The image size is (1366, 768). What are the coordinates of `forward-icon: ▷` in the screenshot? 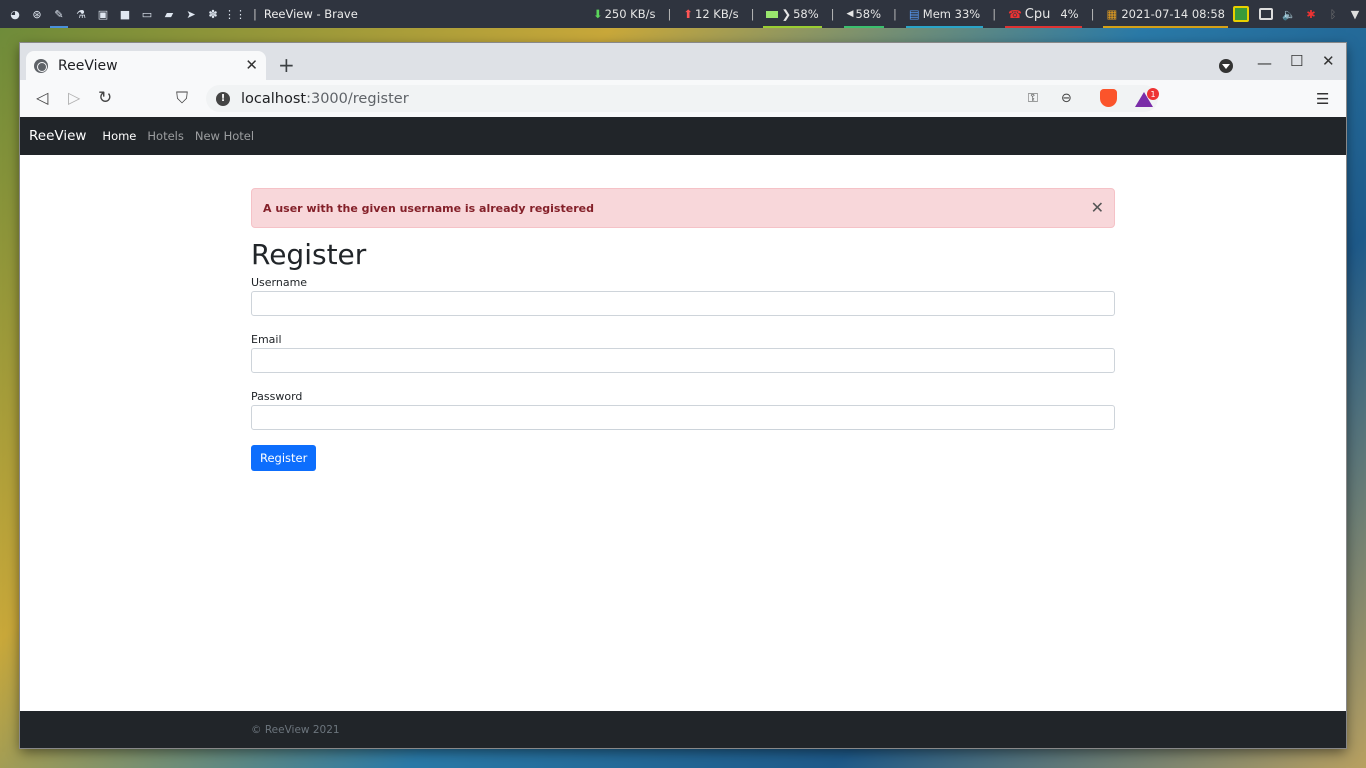 It's located at (74, 98).